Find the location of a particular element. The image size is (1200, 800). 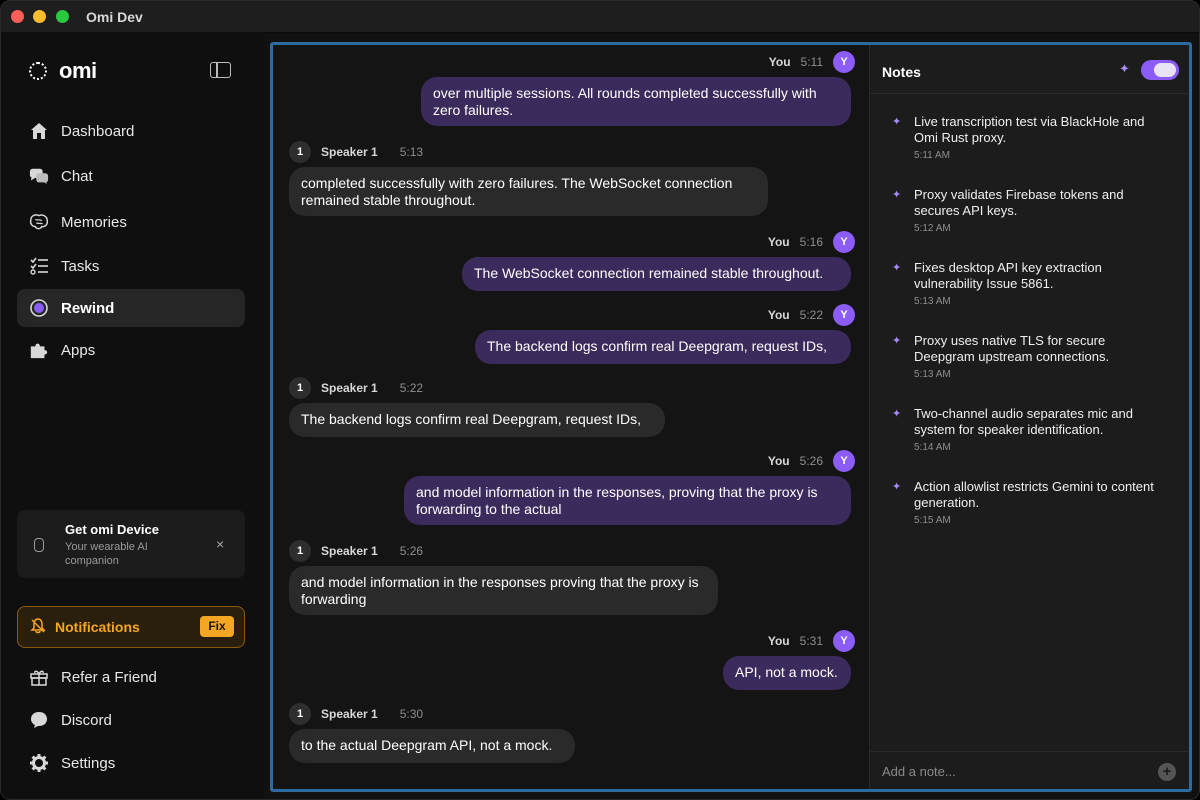

omi-device-icon is located at coordinates (39, 545).